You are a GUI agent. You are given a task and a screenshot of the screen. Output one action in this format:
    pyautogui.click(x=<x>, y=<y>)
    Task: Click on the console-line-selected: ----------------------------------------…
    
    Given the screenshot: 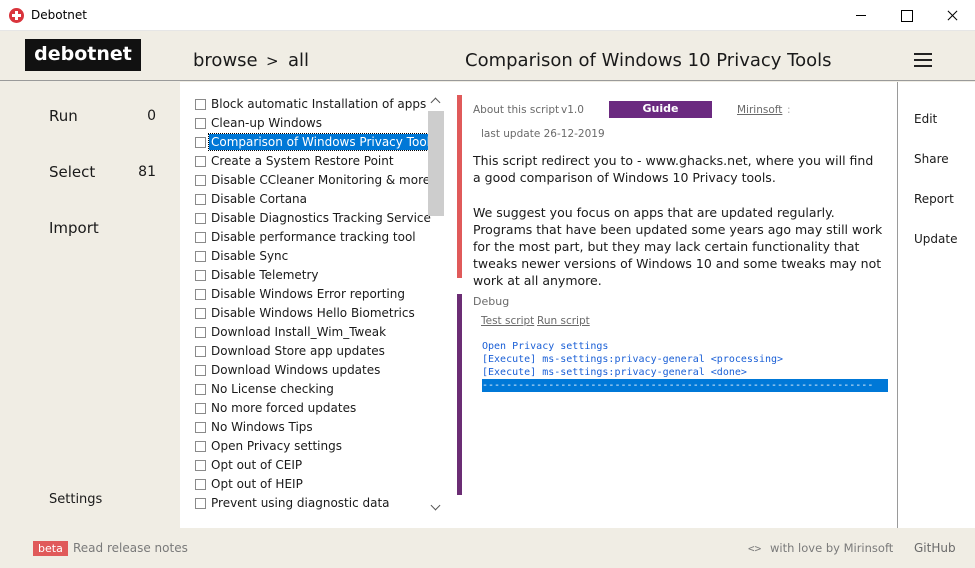 What is the action you would take?
    pyautogui.click(x=685, y=385)
    